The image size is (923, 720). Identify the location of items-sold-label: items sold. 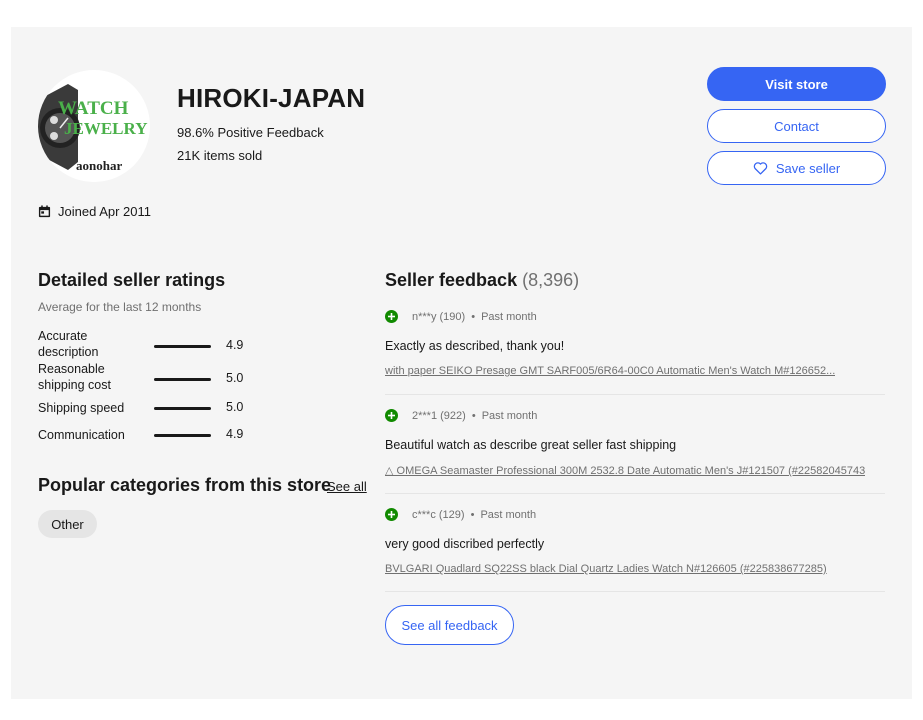
(233, 155).